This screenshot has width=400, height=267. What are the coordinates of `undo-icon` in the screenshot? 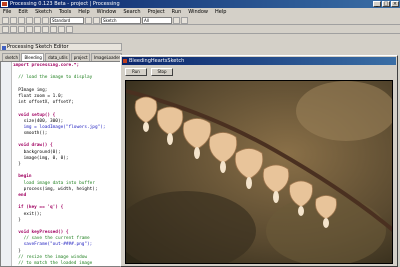 It's located at (88, 20).